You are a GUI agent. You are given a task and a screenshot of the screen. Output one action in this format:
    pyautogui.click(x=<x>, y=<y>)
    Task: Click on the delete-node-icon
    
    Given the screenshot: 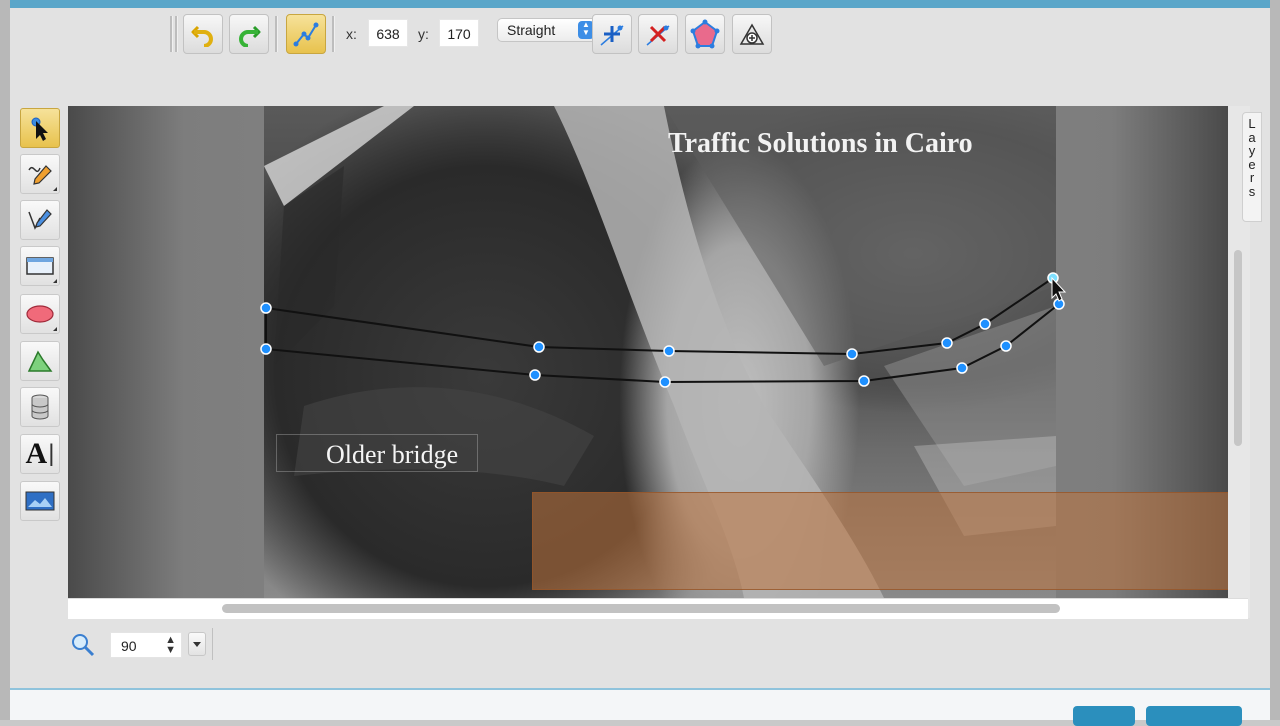 What is the action you would take?
    pyautogui.click(x=658, y=35)
    